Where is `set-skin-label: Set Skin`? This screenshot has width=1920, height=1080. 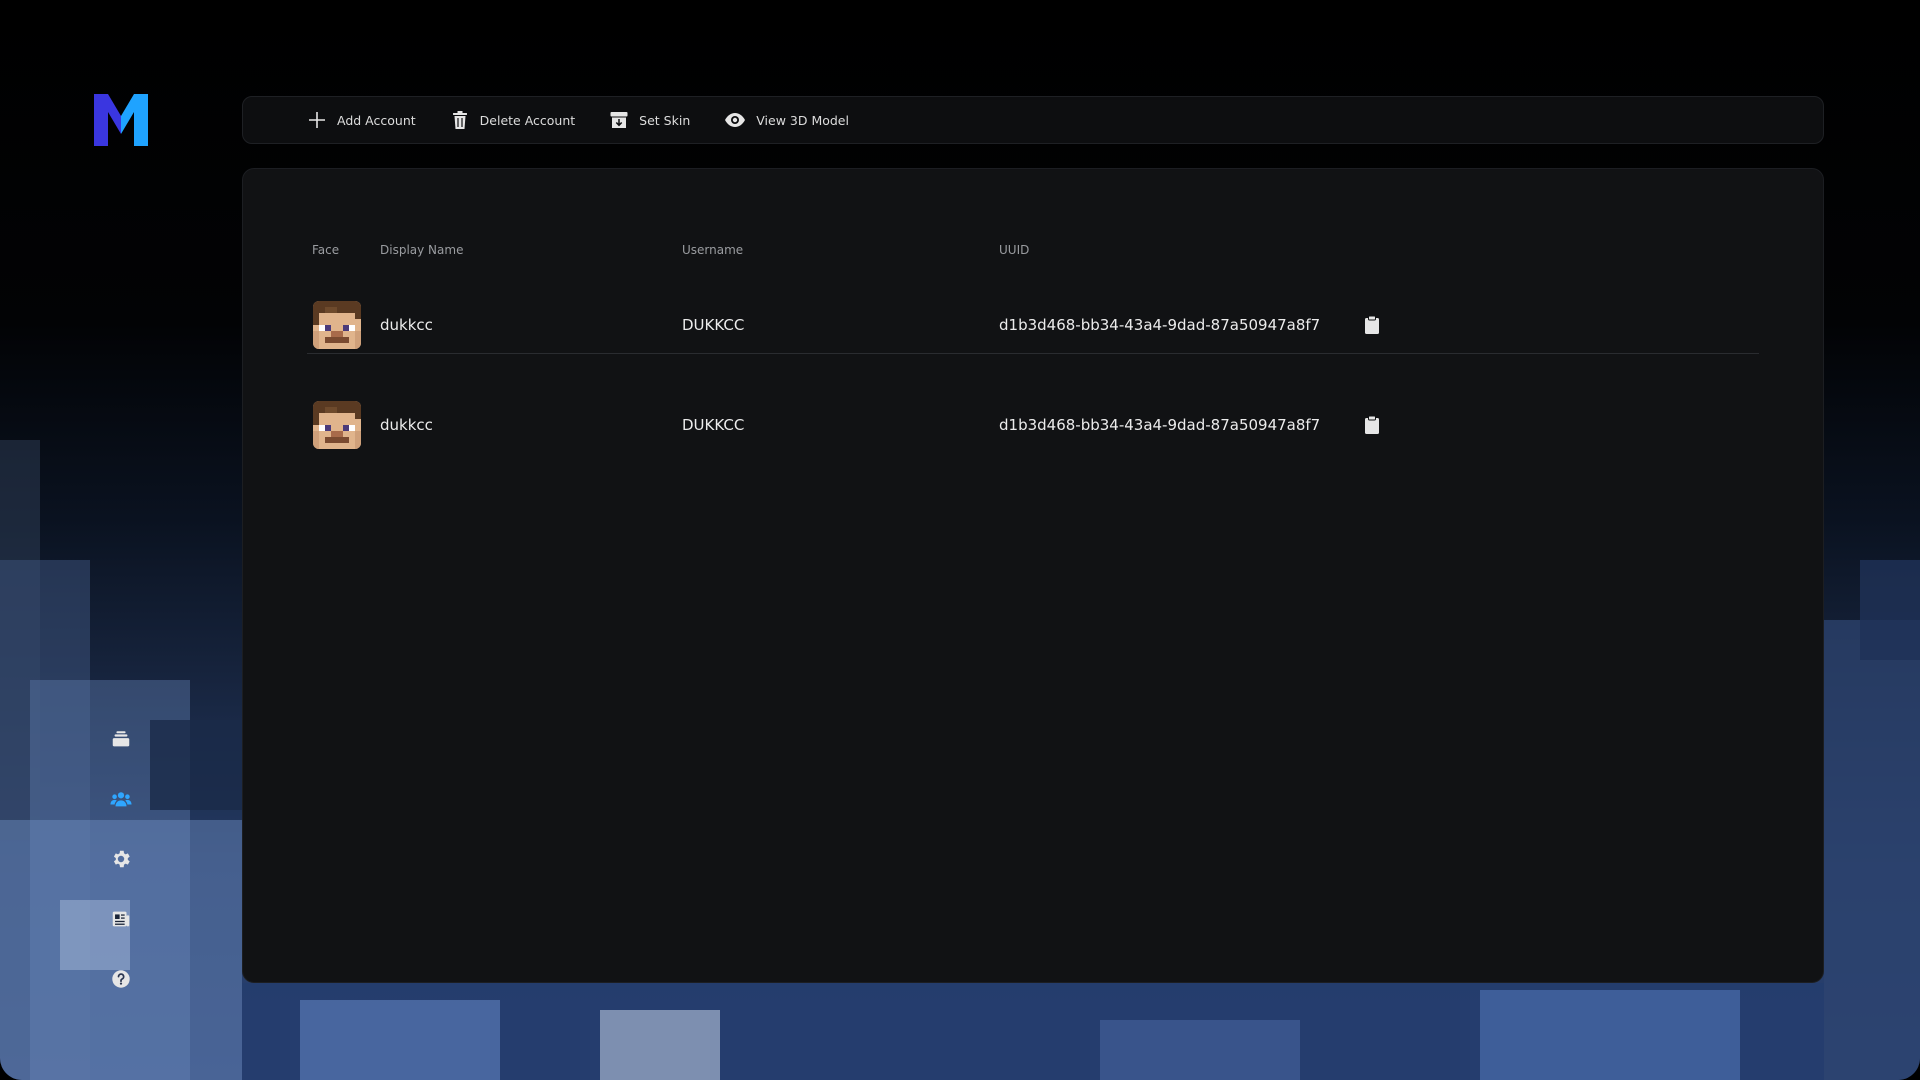
set-skin-label: Set Skin is located at coordinates (665, 120).